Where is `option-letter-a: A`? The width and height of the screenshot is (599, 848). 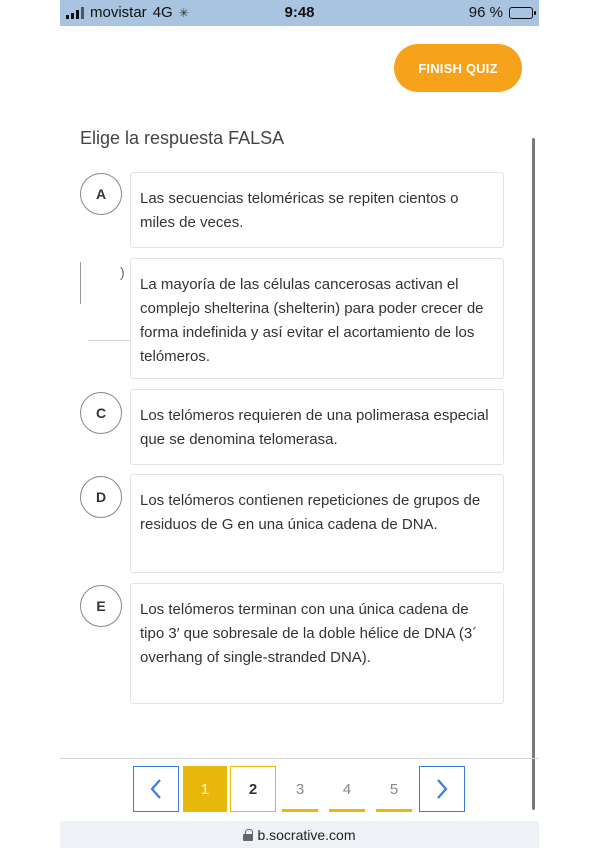
option-letter-a: A is located at coordinates (101, 194).